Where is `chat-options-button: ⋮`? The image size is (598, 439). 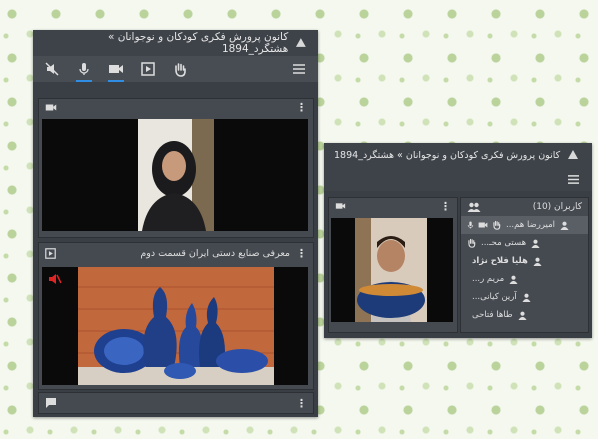 chat-options-button: ⋮ is located at coordinates (301, 403).